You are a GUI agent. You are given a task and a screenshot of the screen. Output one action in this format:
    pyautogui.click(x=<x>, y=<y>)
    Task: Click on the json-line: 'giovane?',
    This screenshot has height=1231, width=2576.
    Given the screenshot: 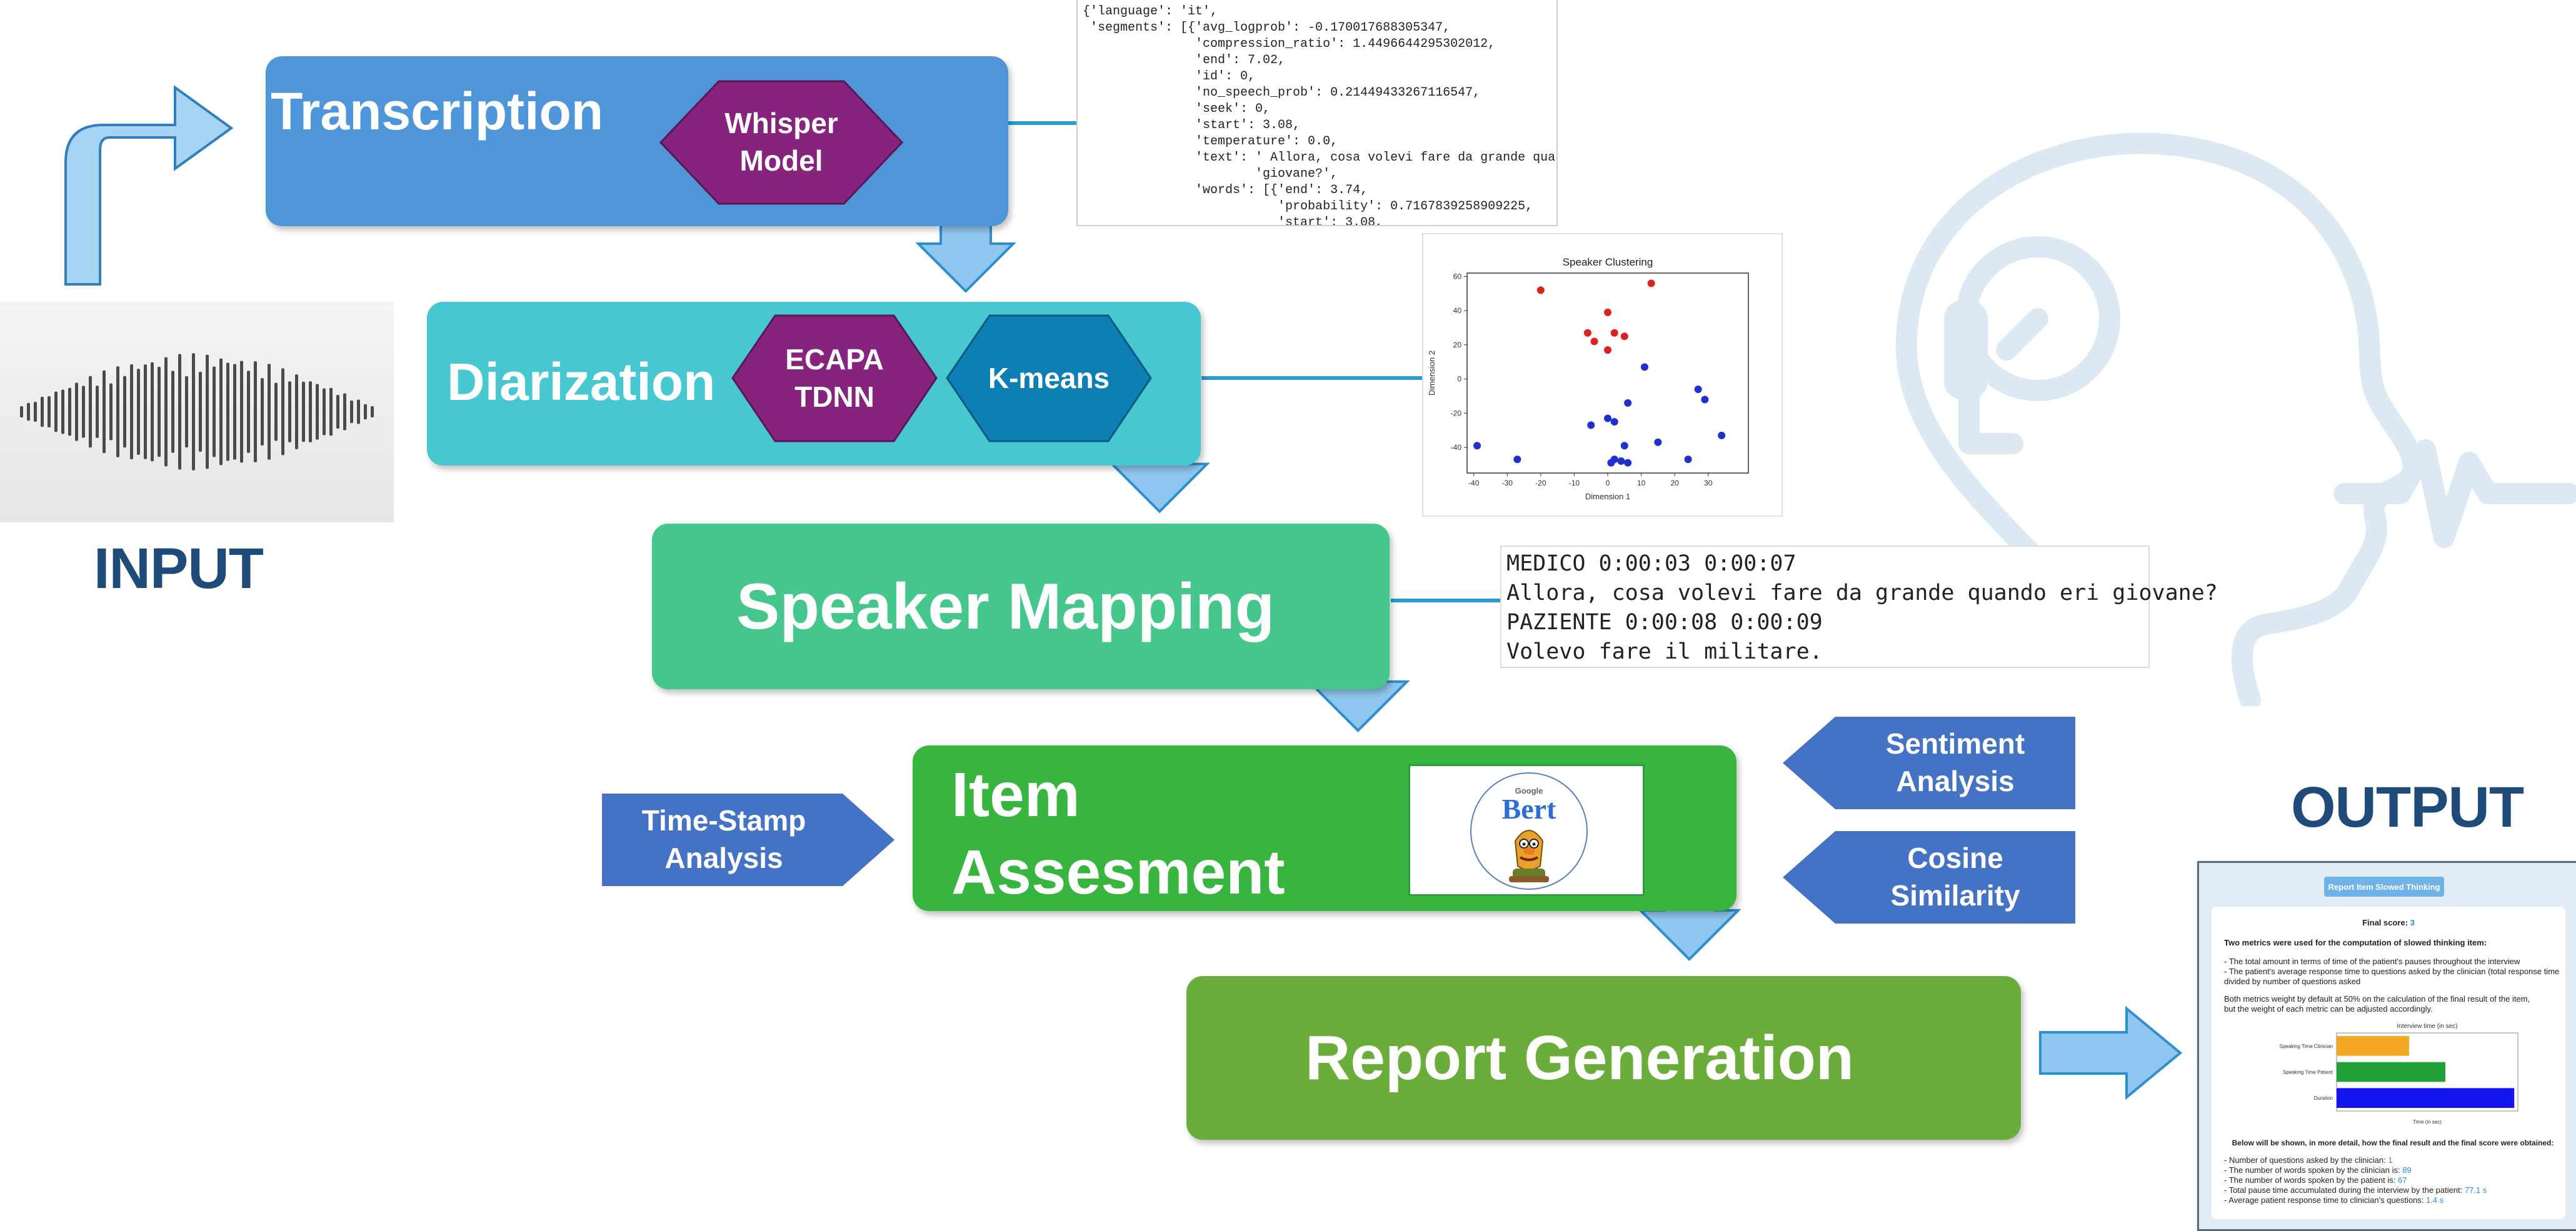 What is the action you would take?
    pyautogui.click(x=1210, y=174)
    